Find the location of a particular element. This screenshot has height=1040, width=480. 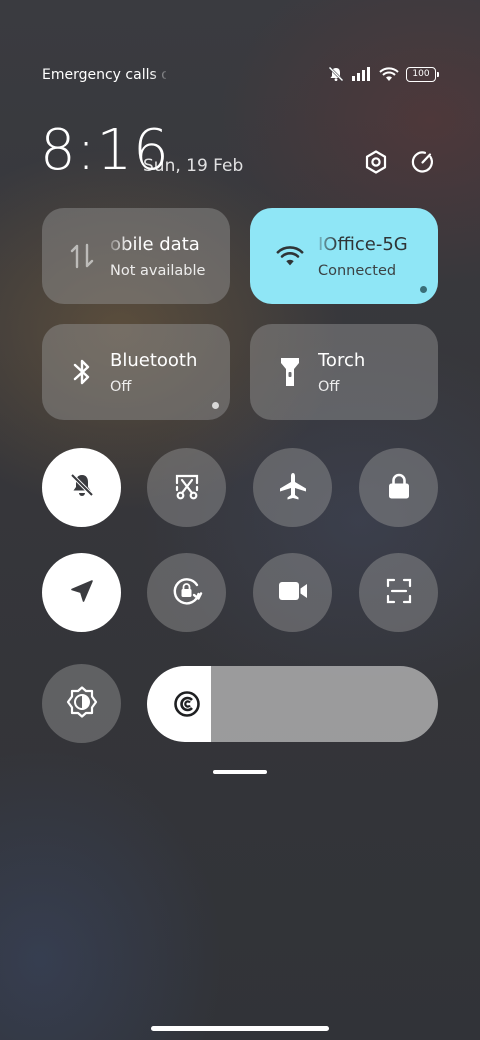

settings-icon is located at coordinates (376, 164).